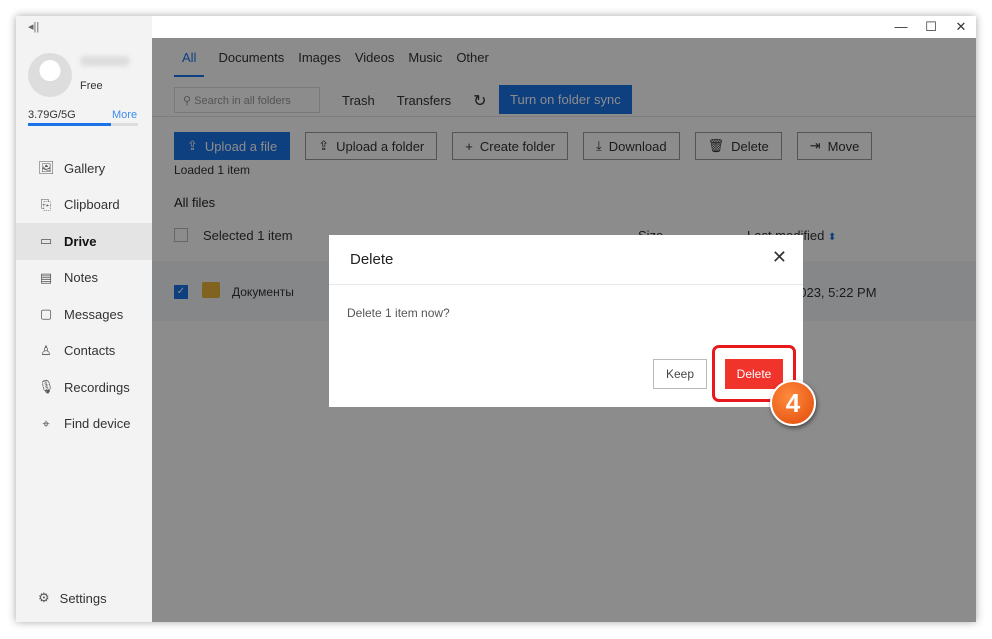  Describe the element at coordinates (46, 423) in the screenshot. I see `location-icon: ⌖` at that location.